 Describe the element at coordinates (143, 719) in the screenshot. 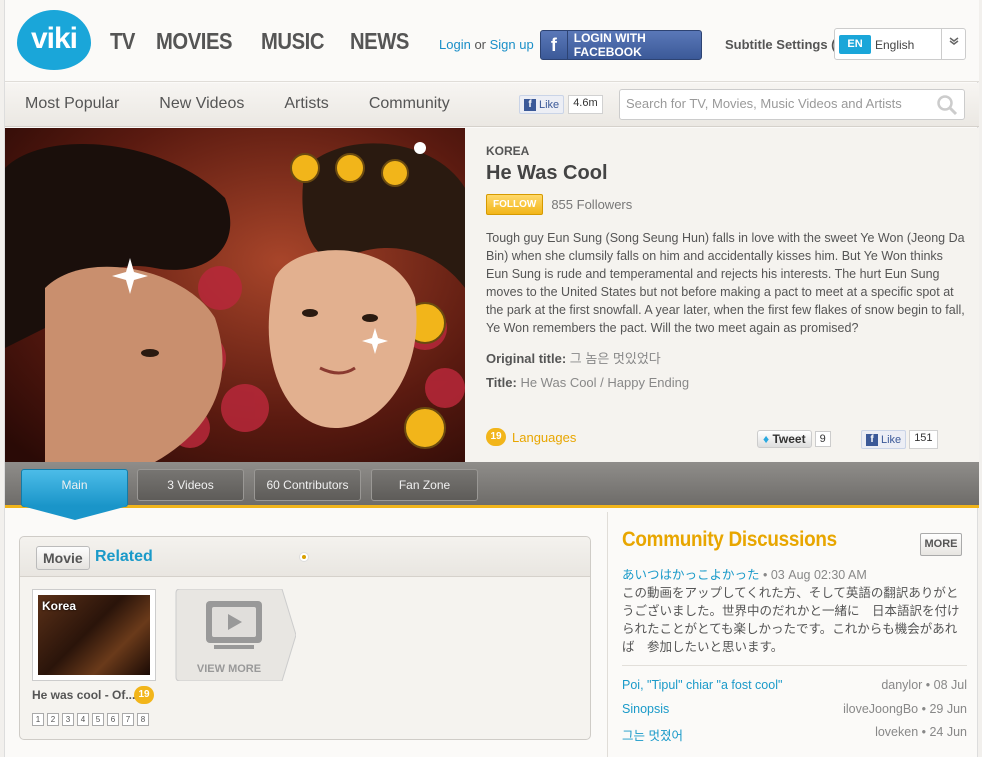

I see `part-link: 8` at that location.